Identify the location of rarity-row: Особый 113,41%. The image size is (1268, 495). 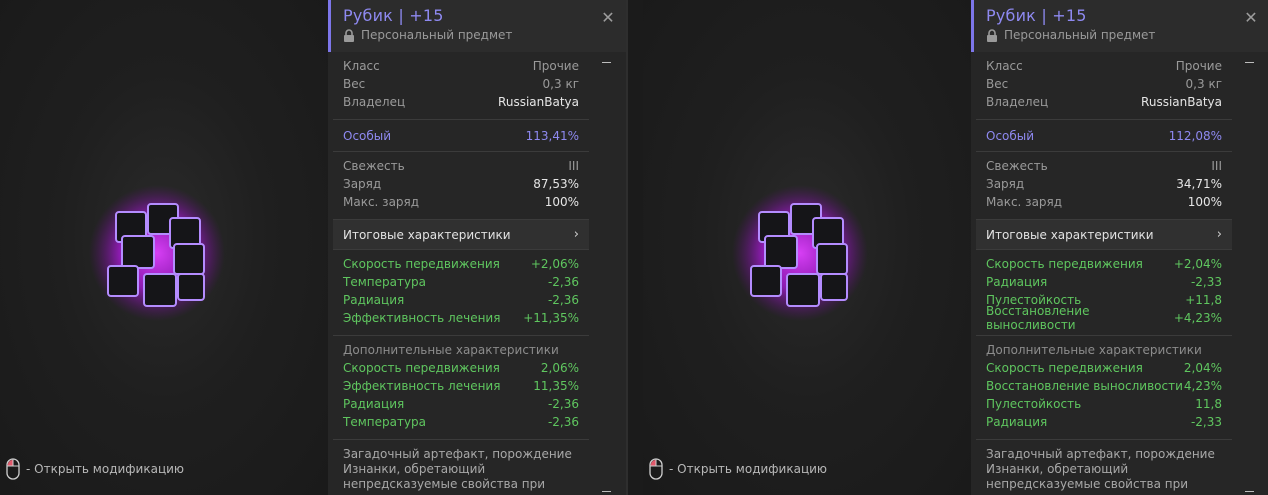
(461, 135).